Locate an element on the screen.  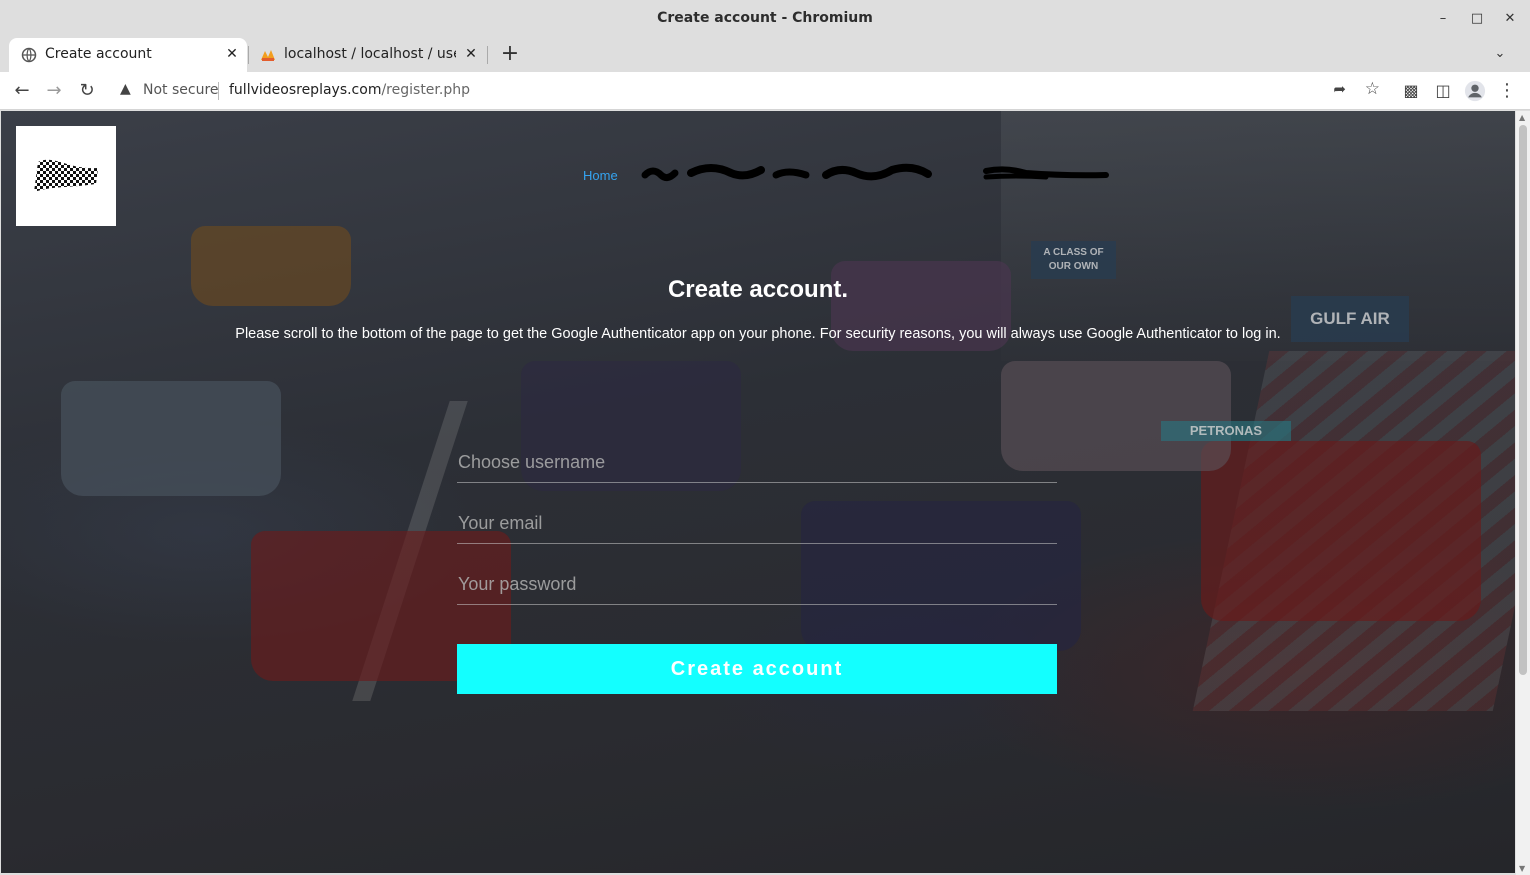
site-logo is located at coordinates (66, 176).